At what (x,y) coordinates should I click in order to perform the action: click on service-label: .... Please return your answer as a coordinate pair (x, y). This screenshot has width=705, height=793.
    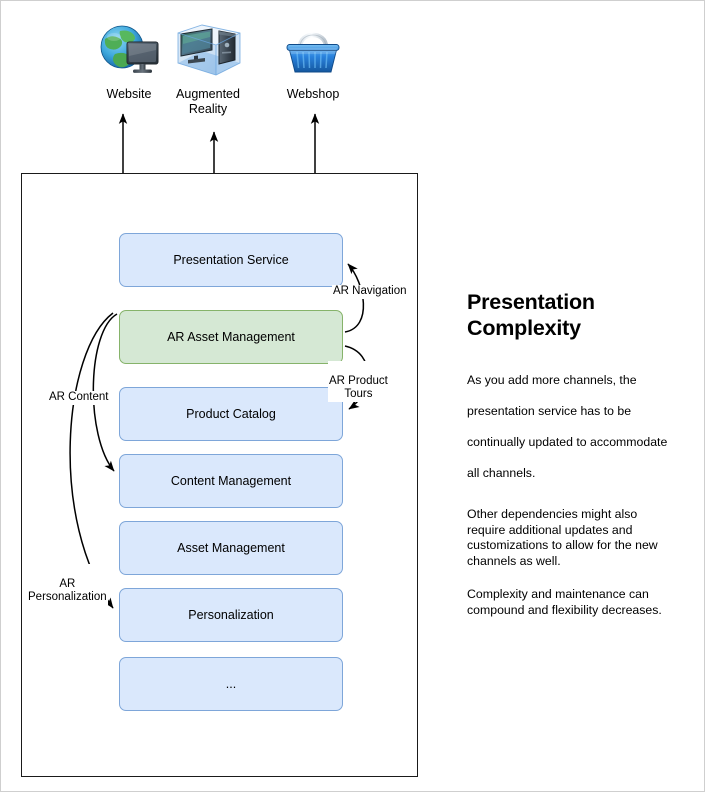
    Looking at the image, I should click on (231, 684).